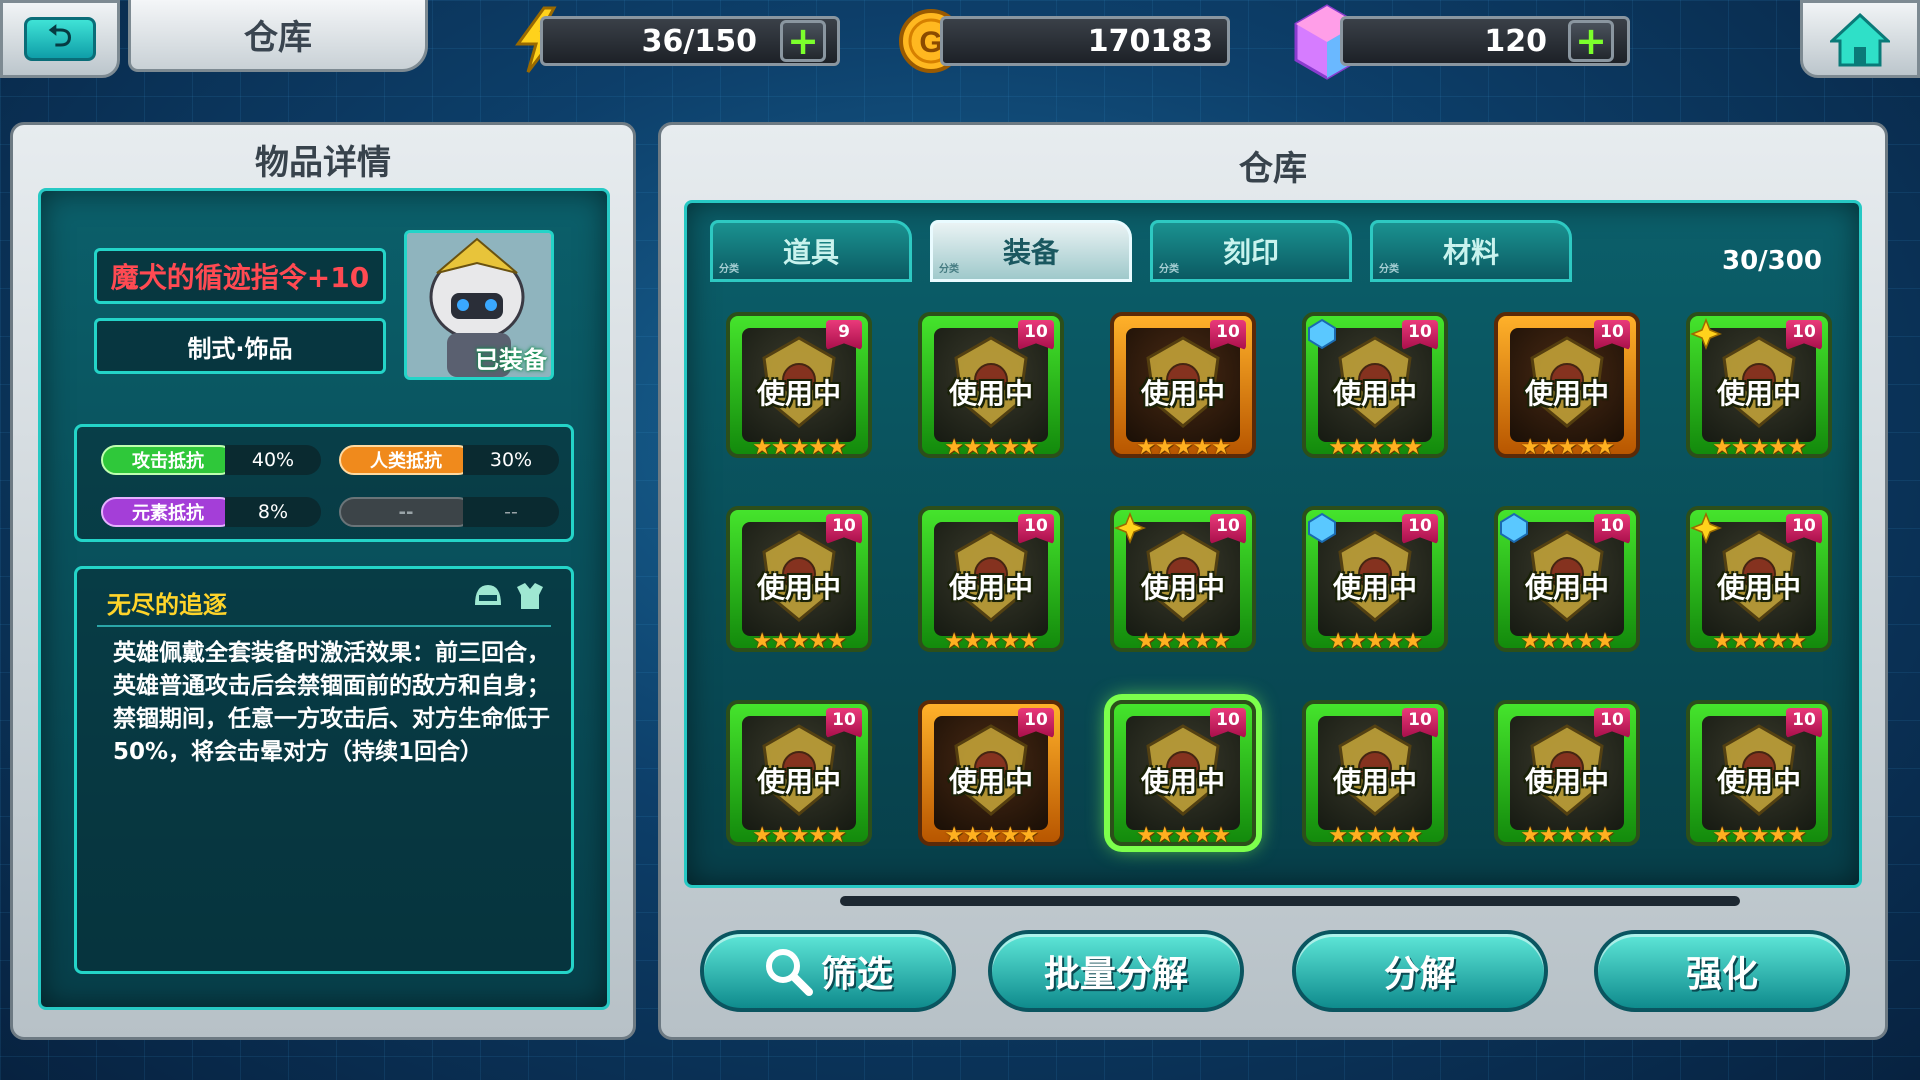  I want to click on equipment-slot: 9 使用中 ★★★★★, so click(799, 386).